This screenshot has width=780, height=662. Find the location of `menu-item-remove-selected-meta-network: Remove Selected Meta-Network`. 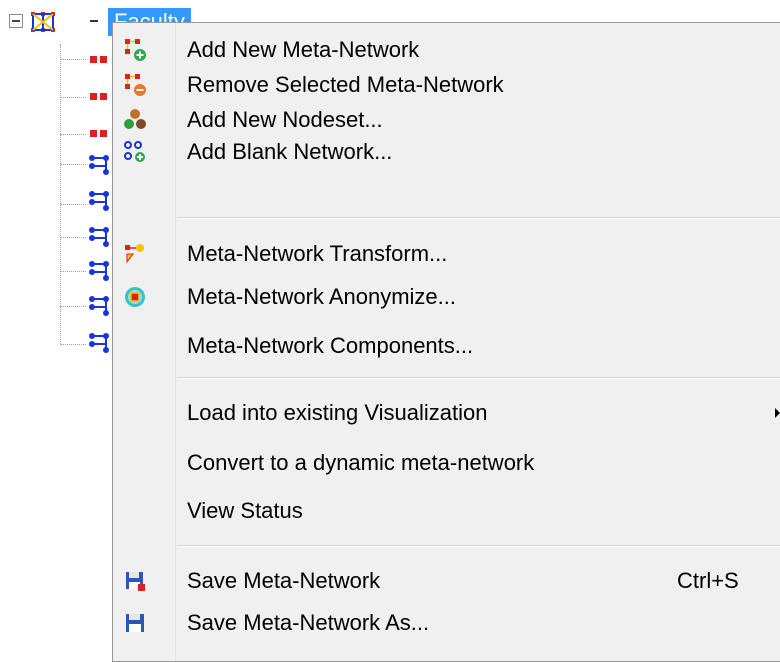

menu-item-remove-selected-meta-network: Remove Selected Meta-Network is located at coordinates (446, 85).